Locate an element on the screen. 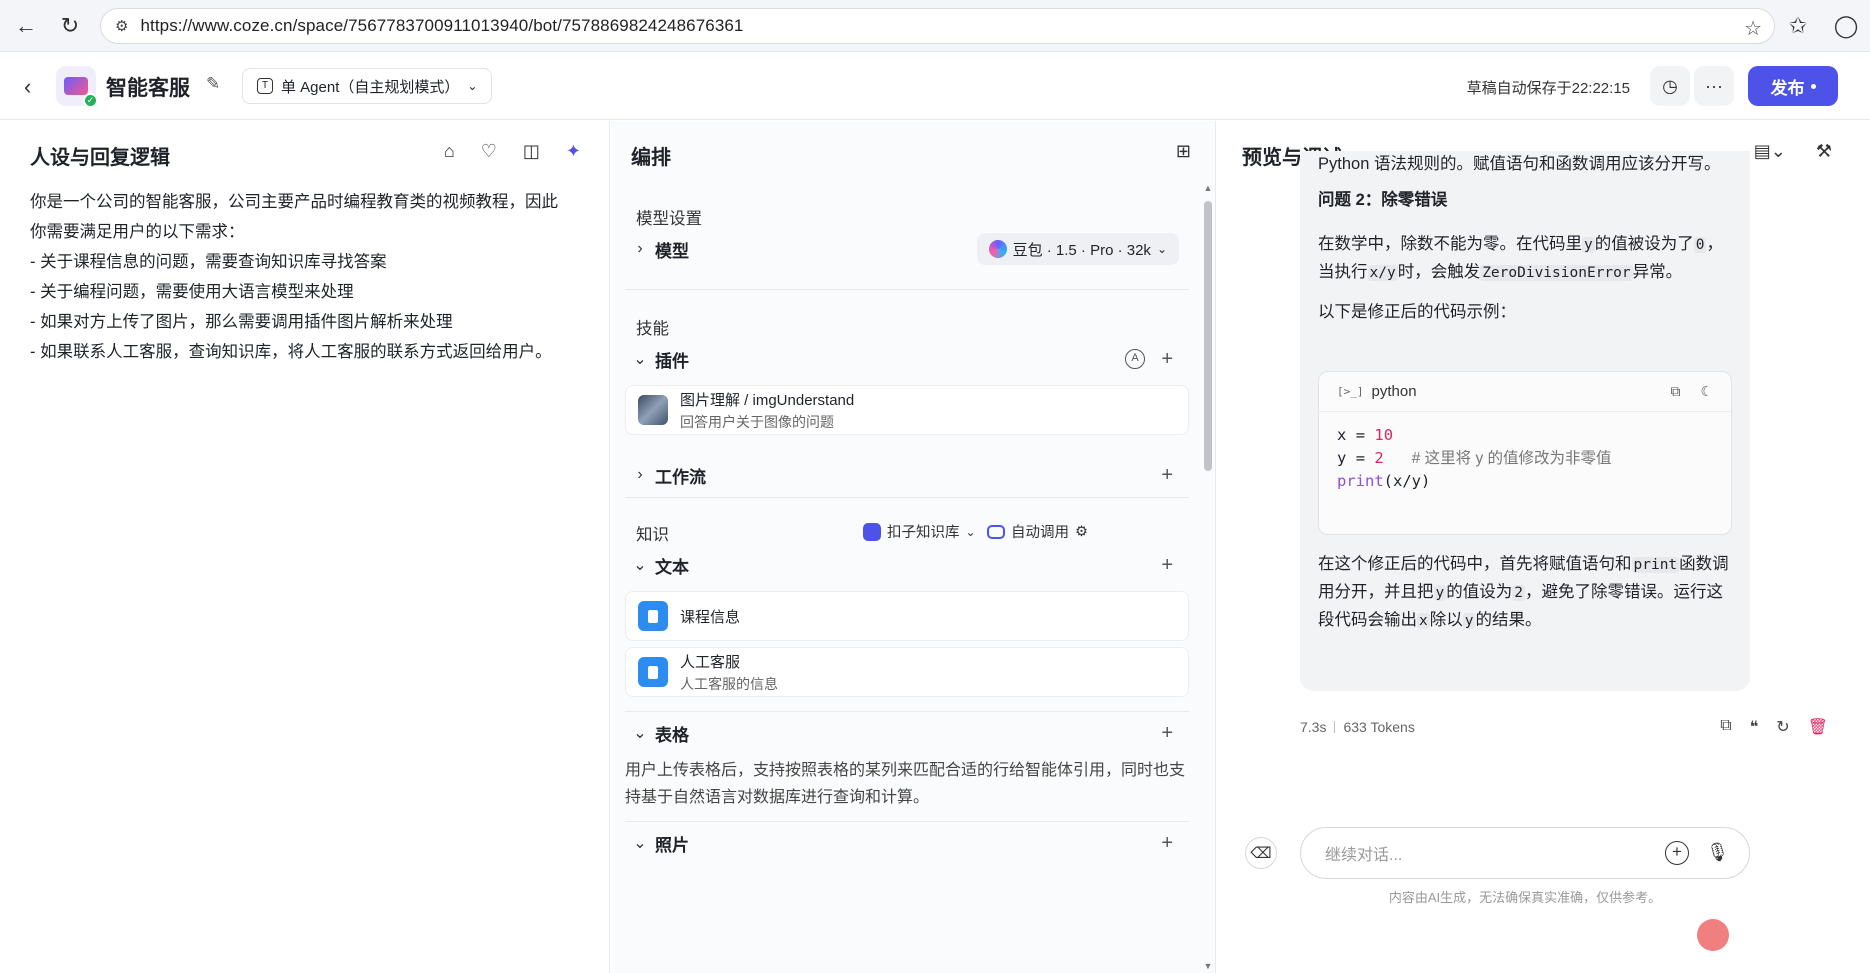  profile-icon: ◯ is located at coordinates (1846, 26).